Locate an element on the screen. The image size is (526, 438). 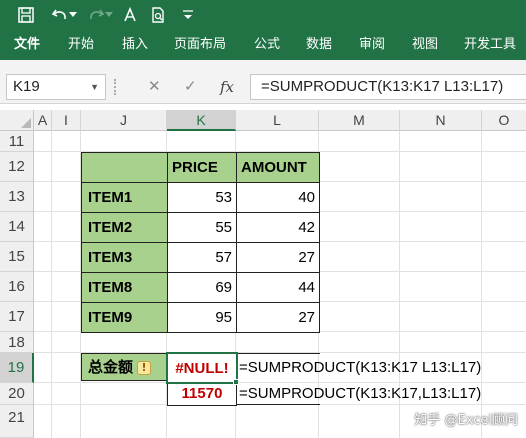
column-header-i: I is located at coordinates (66, 120).